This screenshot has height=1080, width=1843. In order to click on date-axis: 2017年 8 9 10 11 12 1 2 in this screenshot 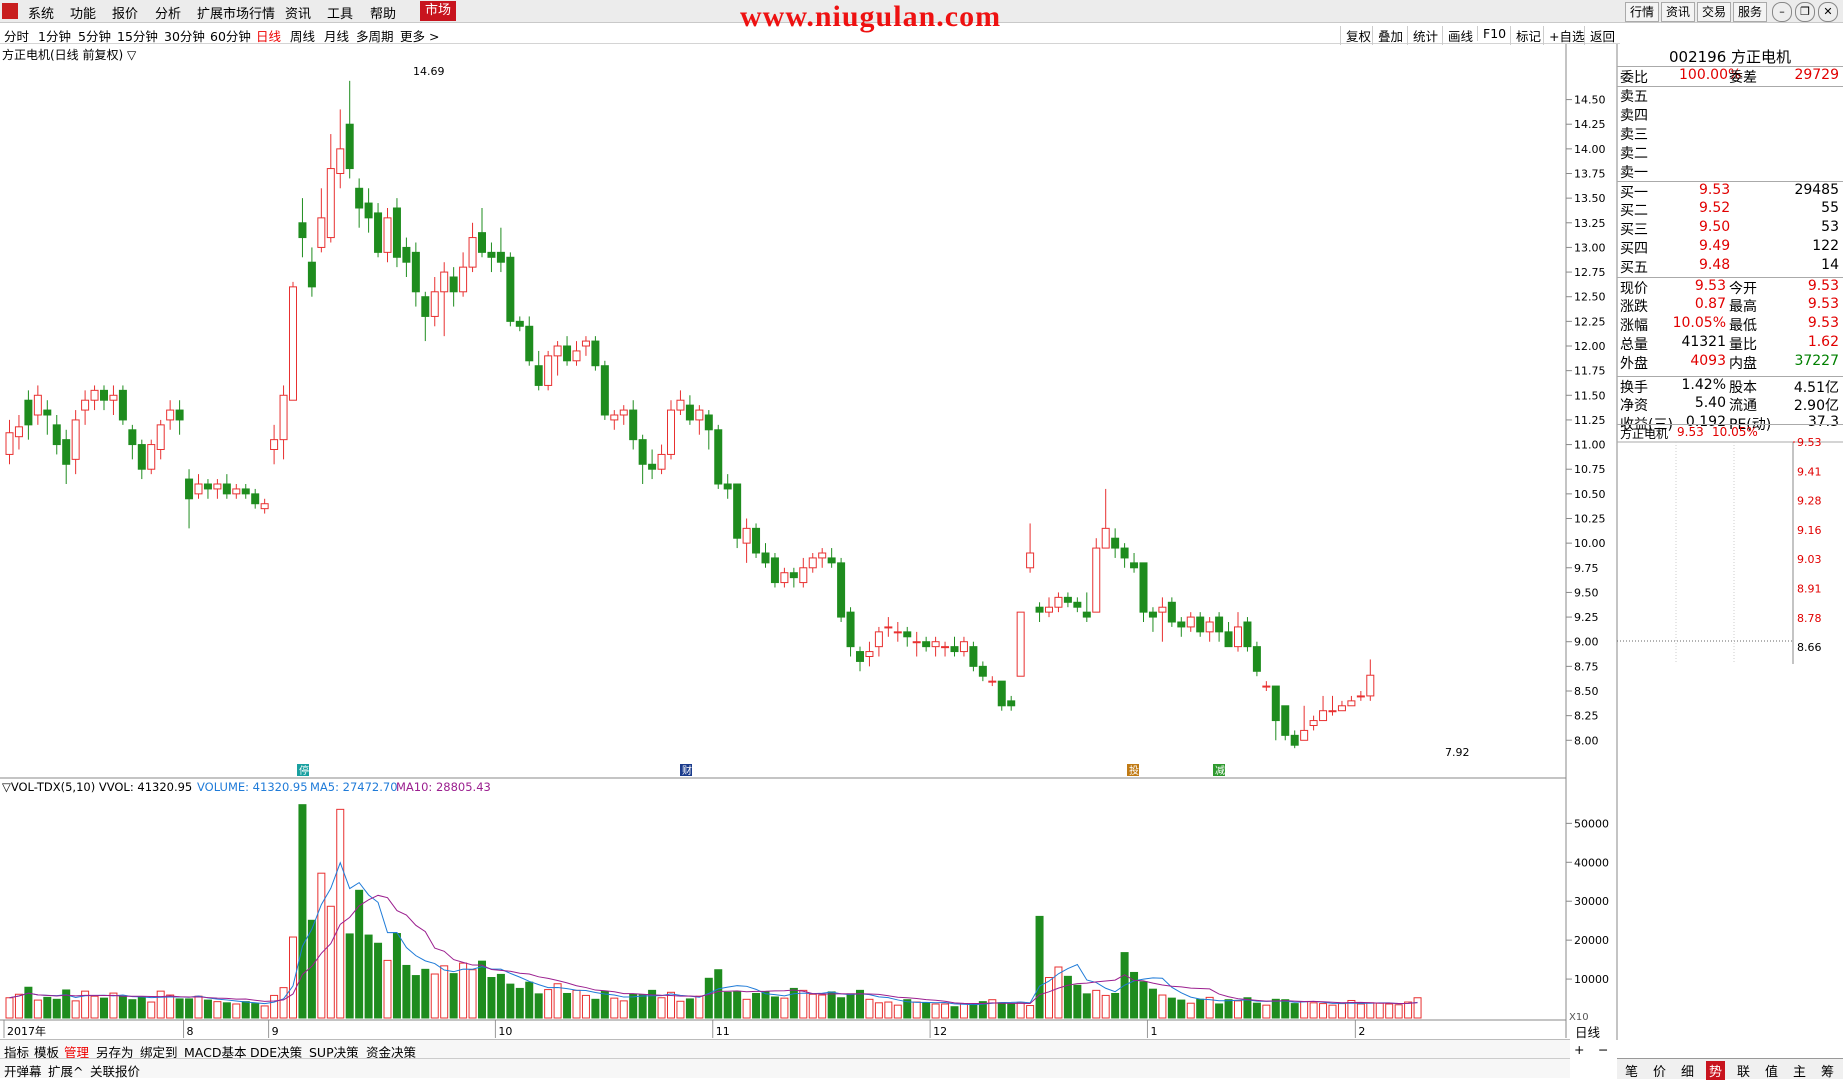, I will do `click(783, 1028)`.